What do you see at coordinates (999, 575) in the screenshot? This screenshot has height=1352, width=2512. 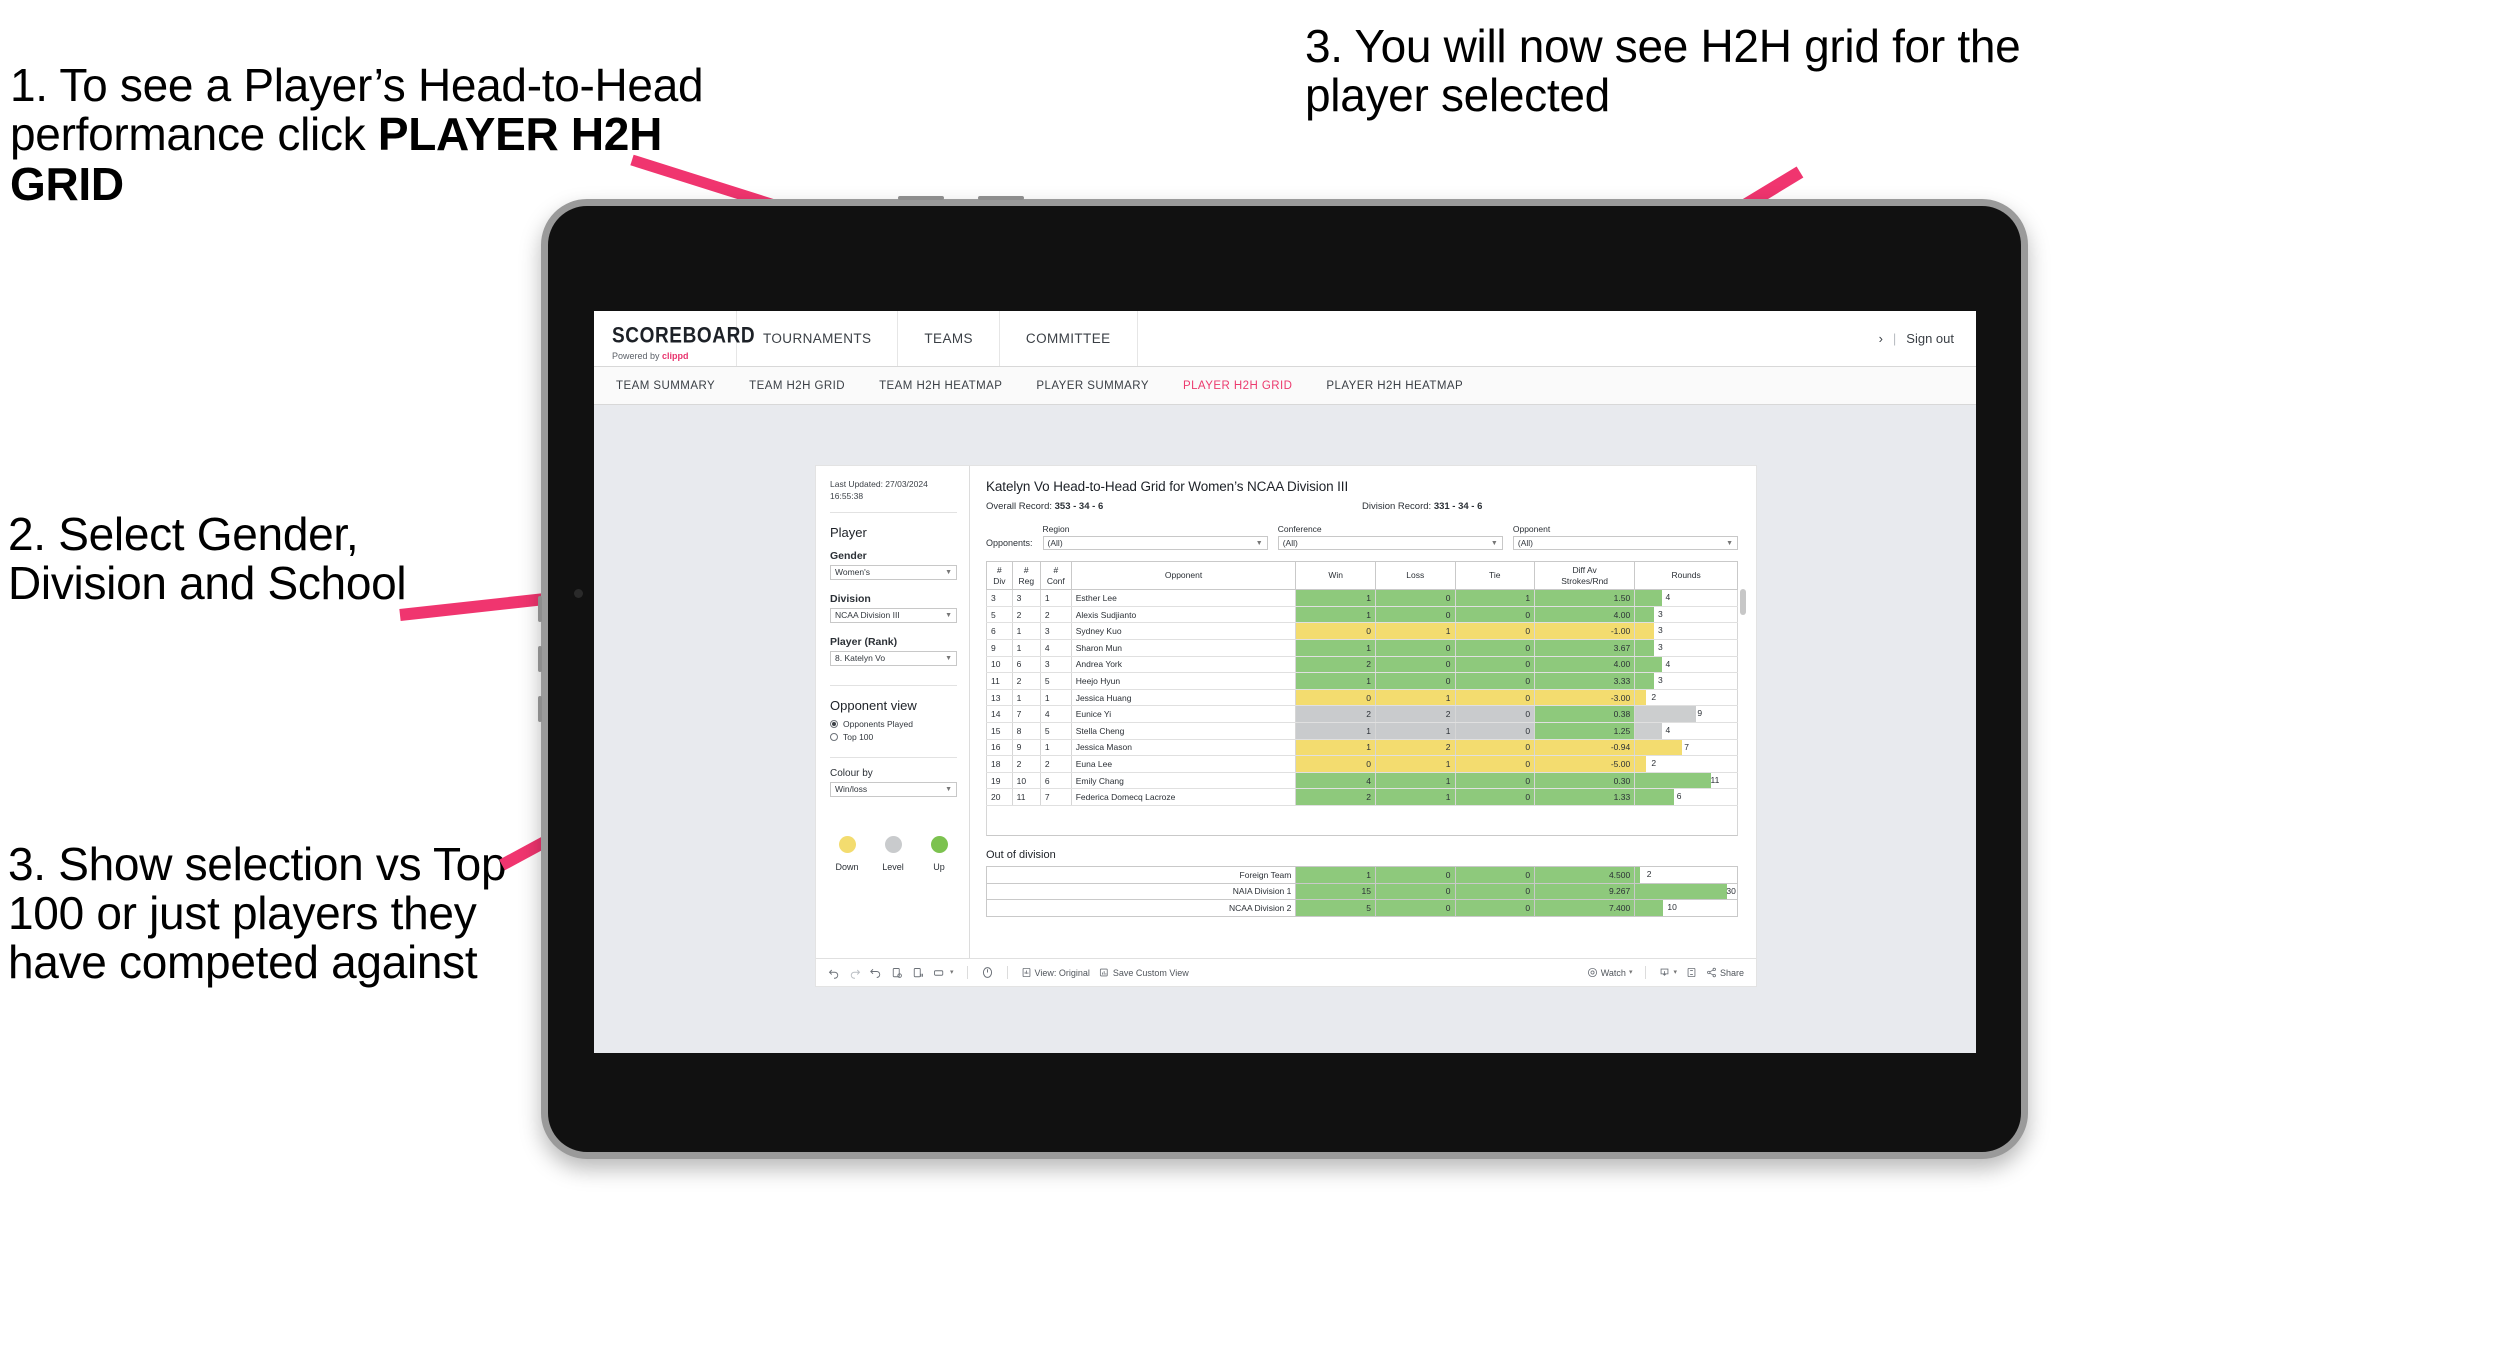 I see `col-div: # Div` at bounding box center [999, 575].